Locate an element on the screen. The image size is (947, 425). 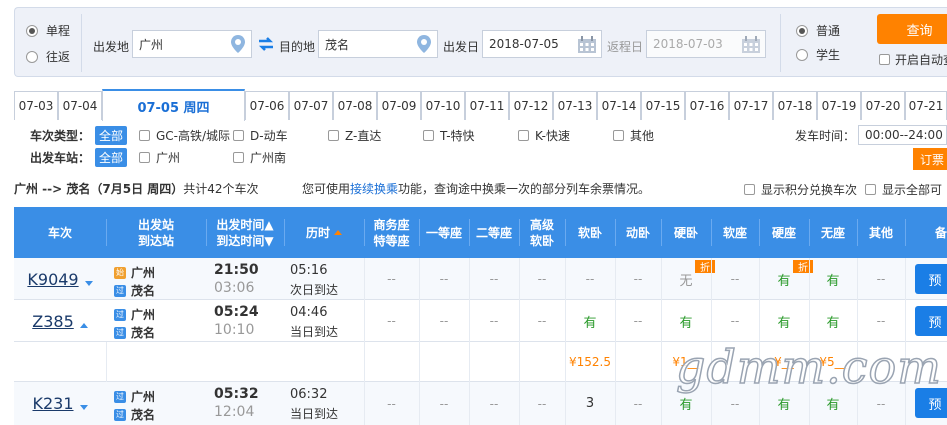
header-soft-seat: 软座 is located at coordinates (734, 232).